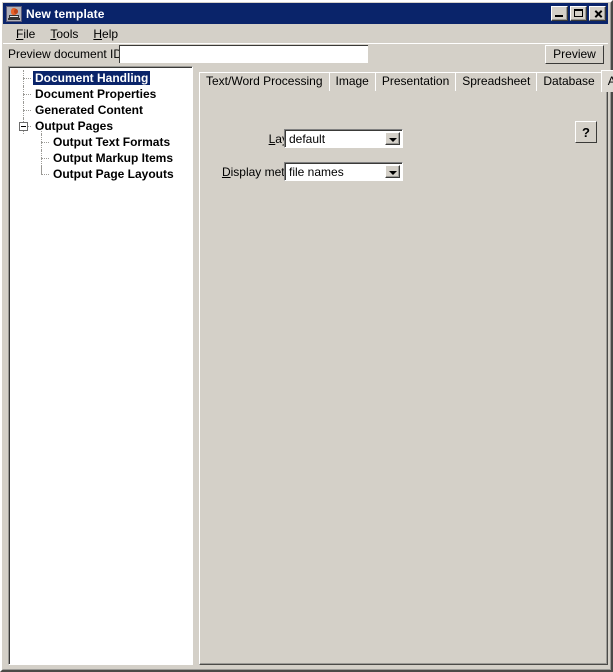  I want to click on tree-item-document-handling: Document Handling, so click(100, 78).